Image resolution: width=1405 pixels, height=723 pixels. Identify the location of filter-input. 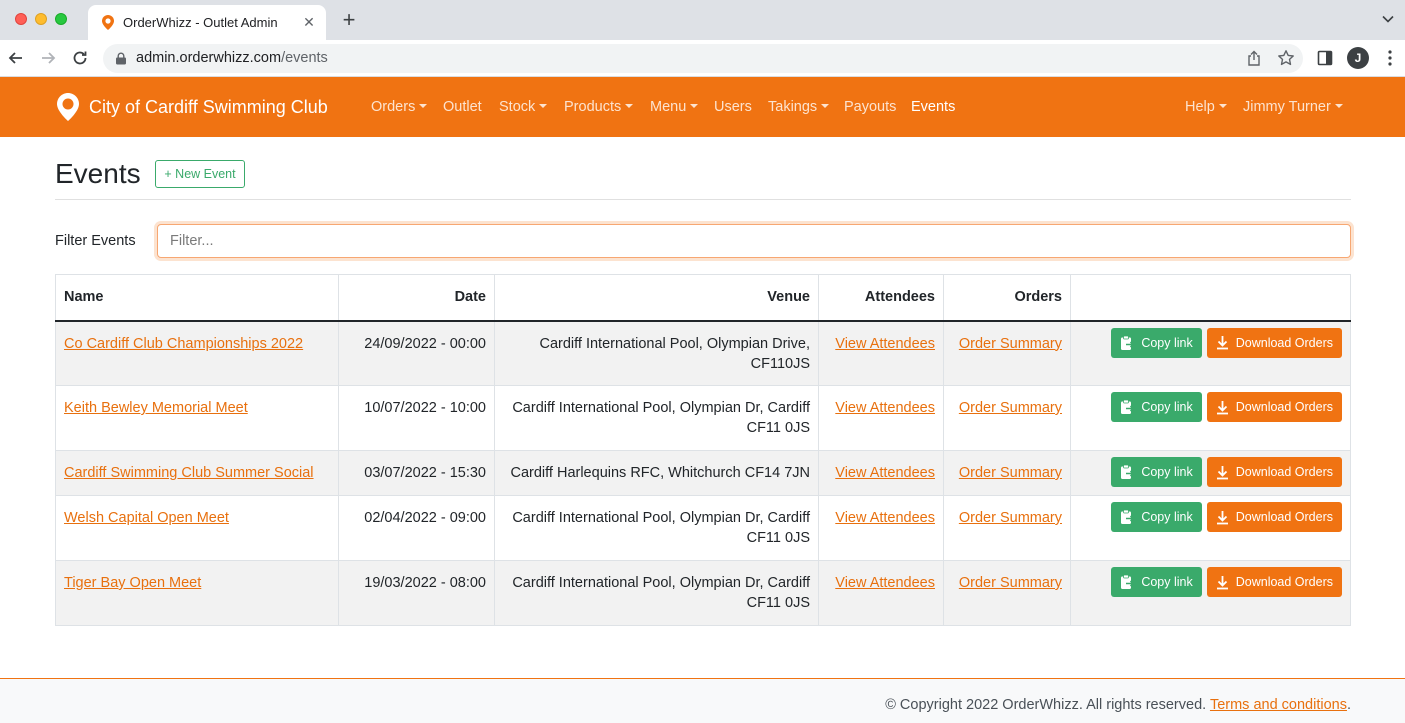
(754, 241).